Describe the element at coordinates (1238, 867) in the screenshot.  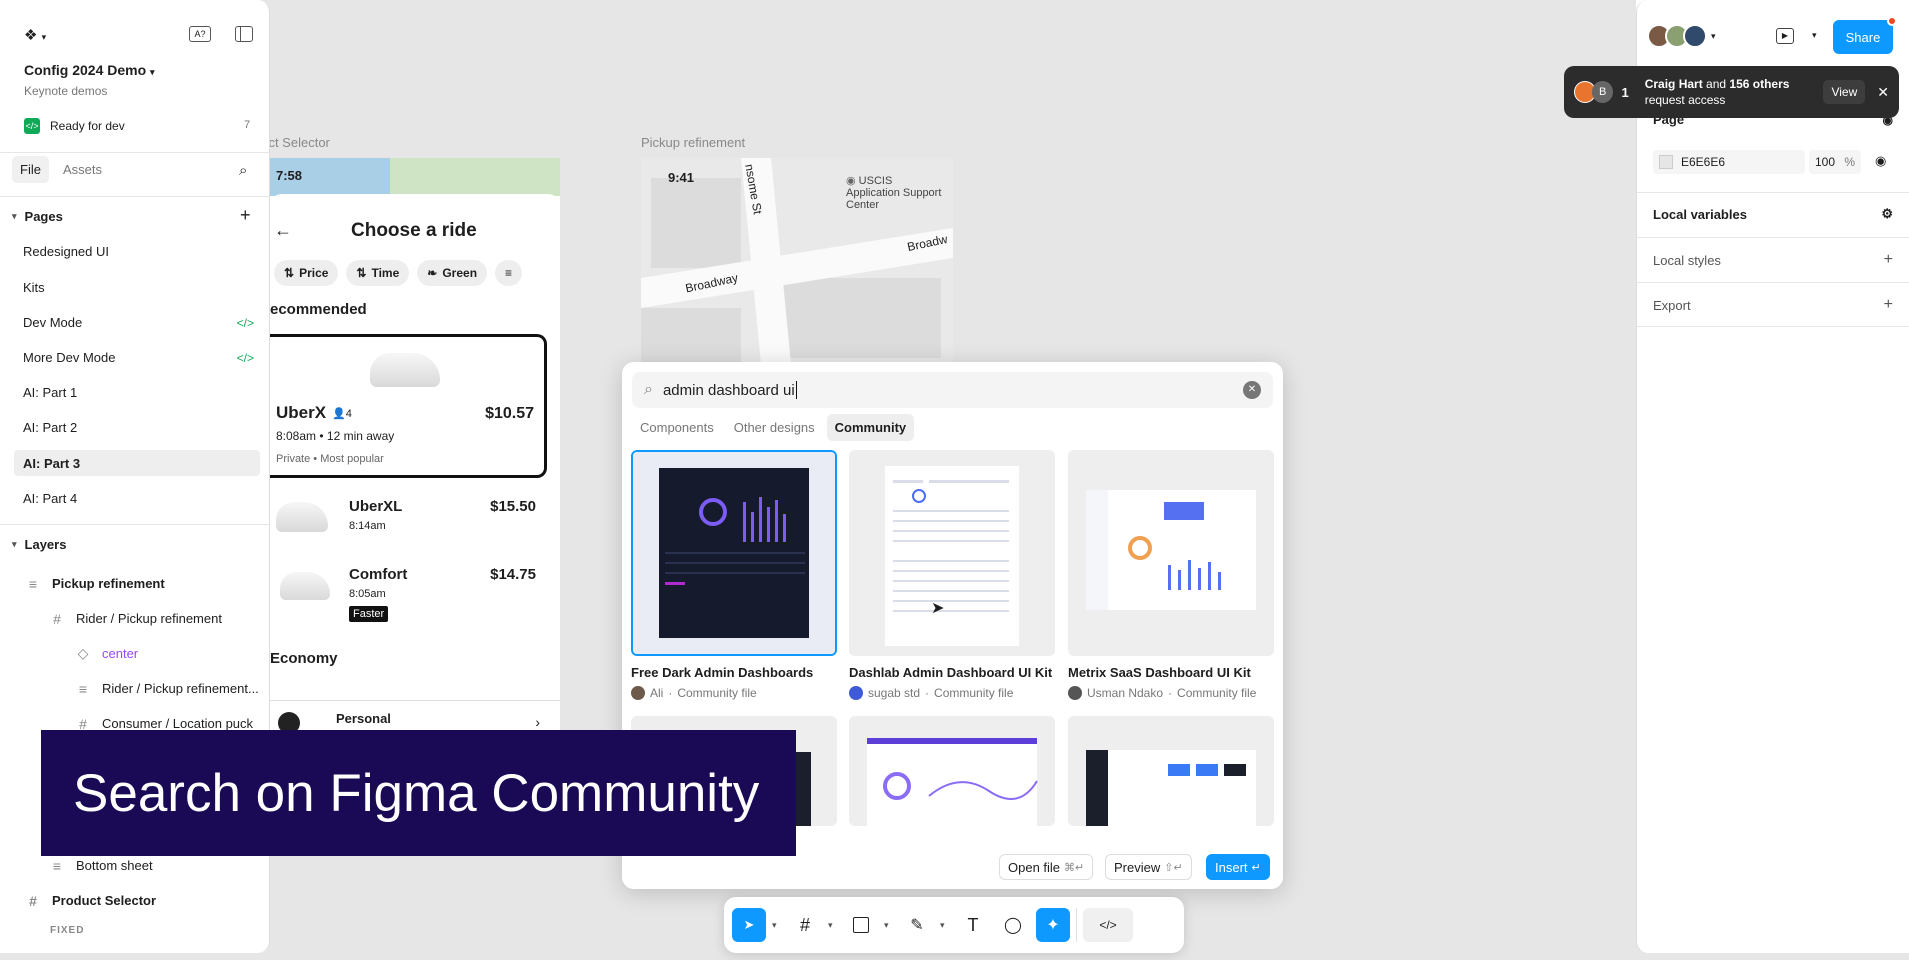
I see `insert-button: Insert ↵` at that location.